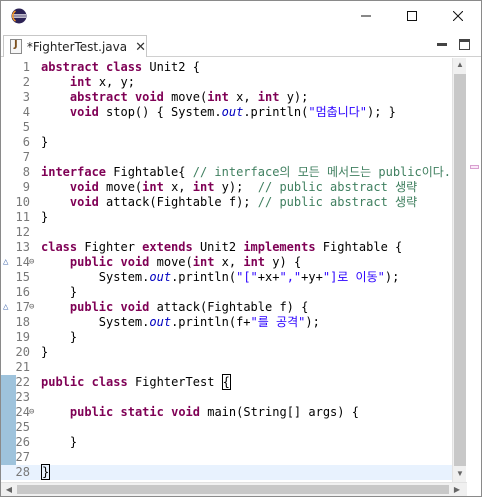  Describe the element at coordinates (140, 47) in the screenshot. I see `tab-close-icon: ✕` at that location.